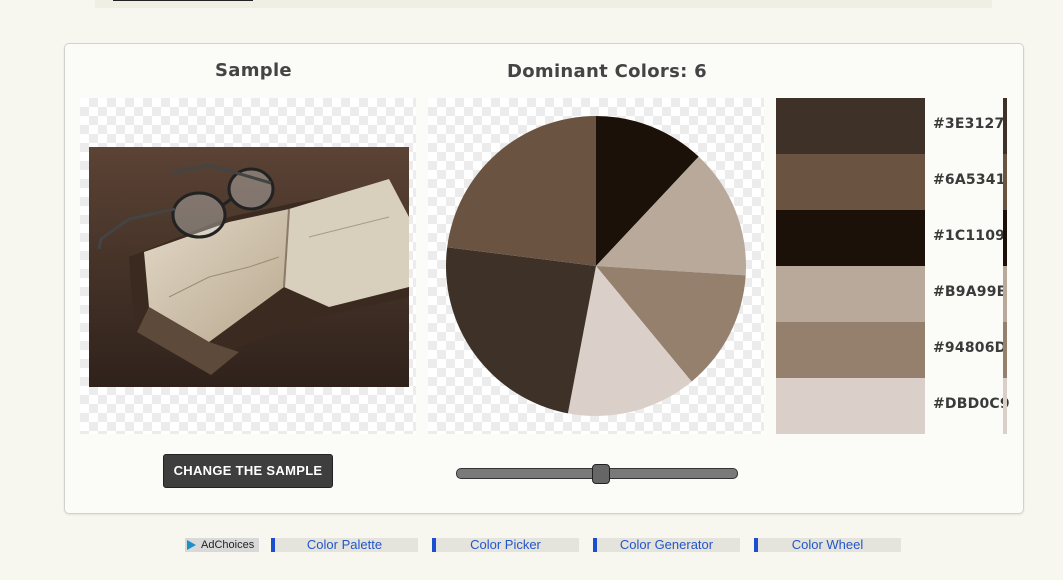 The image size is (1063, 580). I want to click on change-sample-button: CHANGE THE SAMPLE, so click(248, 471).